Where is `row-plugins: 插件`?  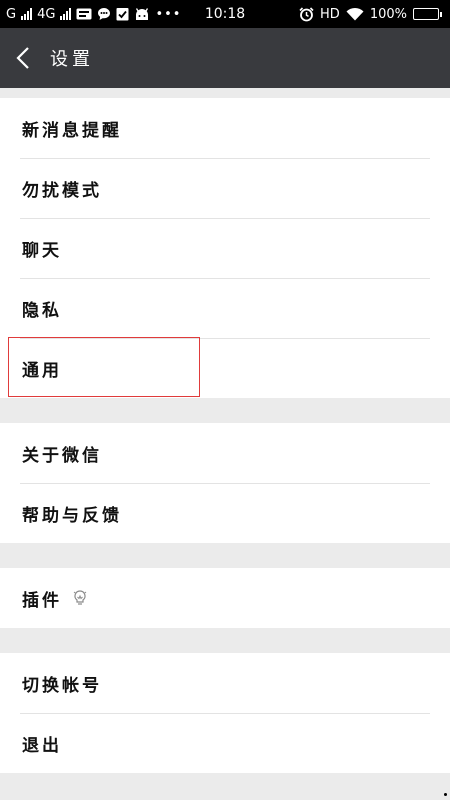
row-plugins: 插件 is located at coordinates (225, 598).